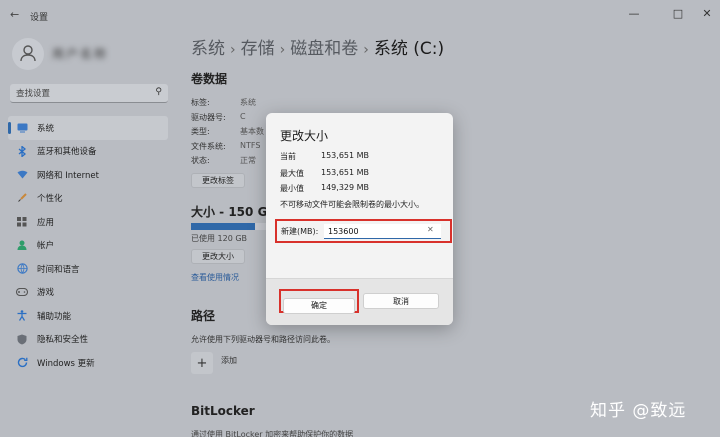 Image resolution: width=720 pixels, height=437 pixels. I want to click on wifi-icon, so click(22, 175).